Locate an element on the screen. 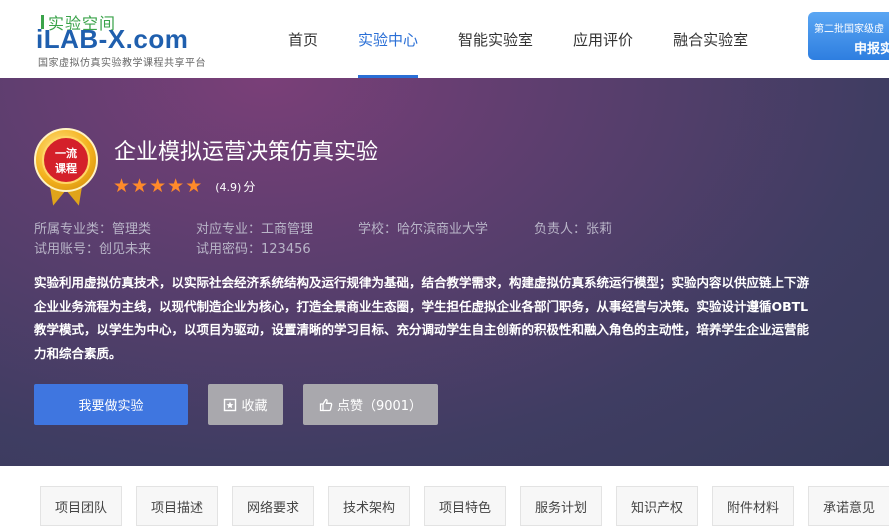 The width and height of the screenshot is (889, 527). rating-score: (4.9) 分 is located at coordinates (235, 186).